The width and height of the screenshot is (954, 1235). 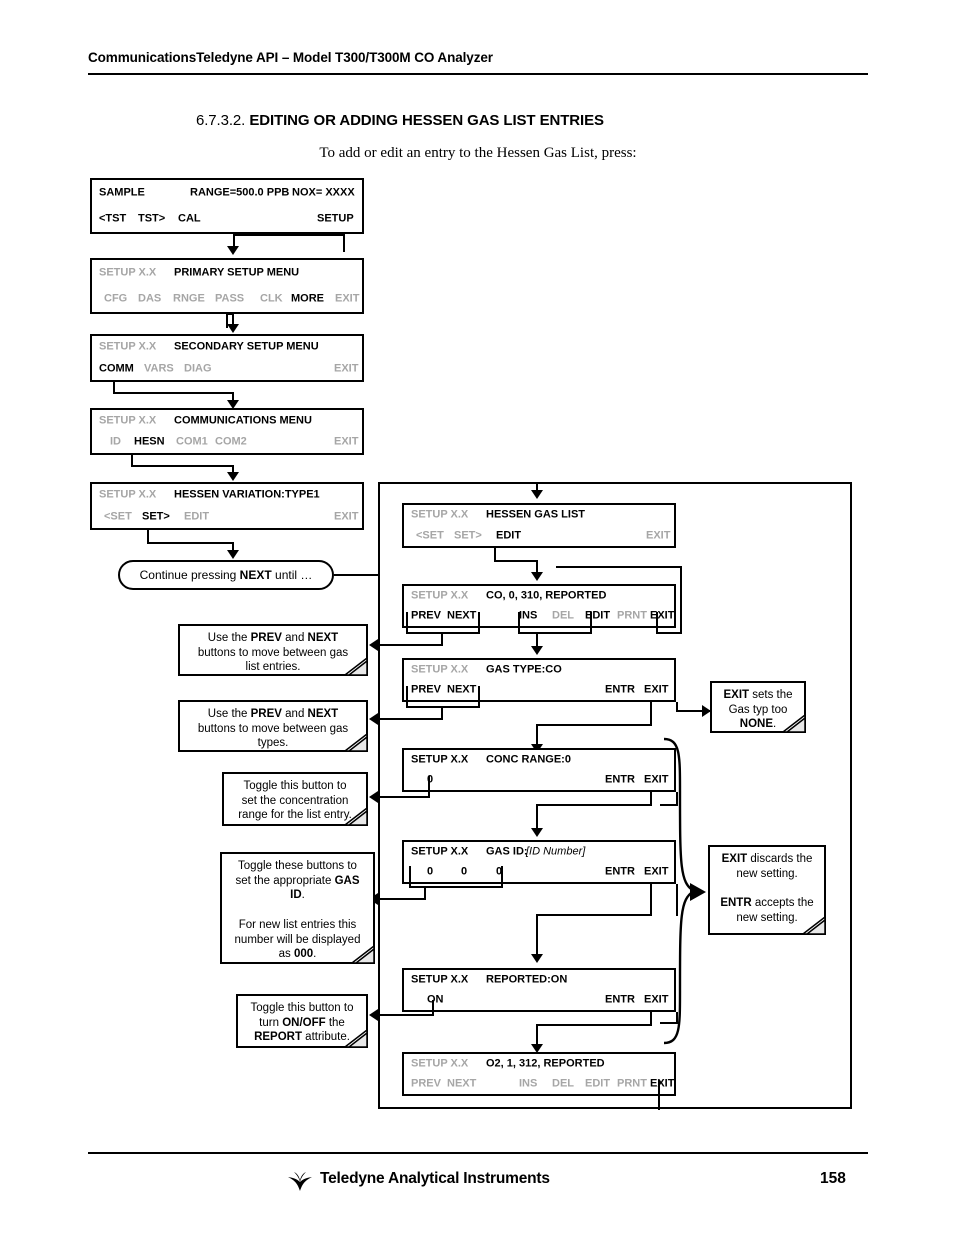 I want to click on callout-line-3: ENTR accepts the, so click(x=767, y=903).